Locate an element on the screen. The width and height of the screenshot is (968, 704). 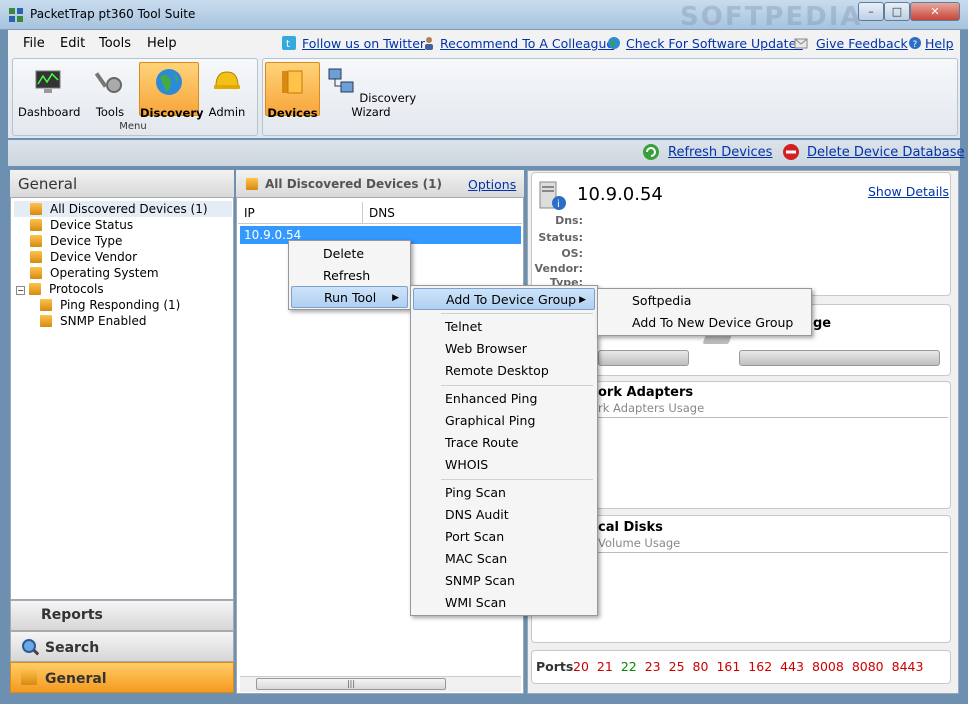
envelope-icon is located at coordinates (801, 43).